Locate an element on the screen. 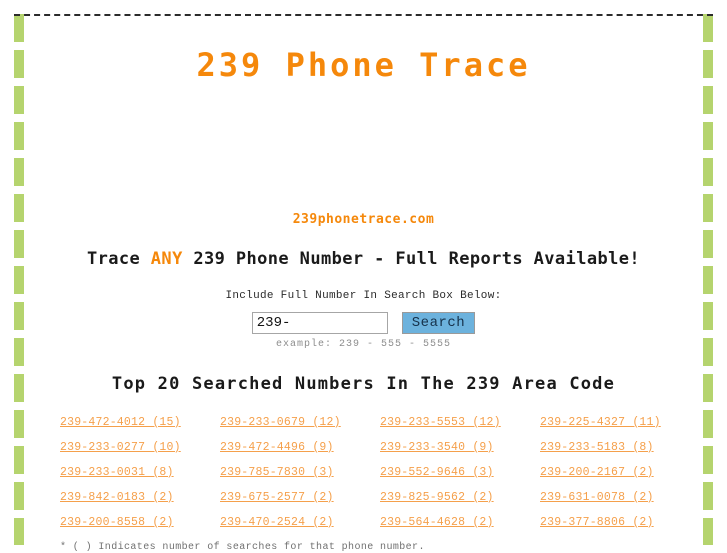  phone-number-link: 239-472-4012 (15) is located at coordinates (120, 422).